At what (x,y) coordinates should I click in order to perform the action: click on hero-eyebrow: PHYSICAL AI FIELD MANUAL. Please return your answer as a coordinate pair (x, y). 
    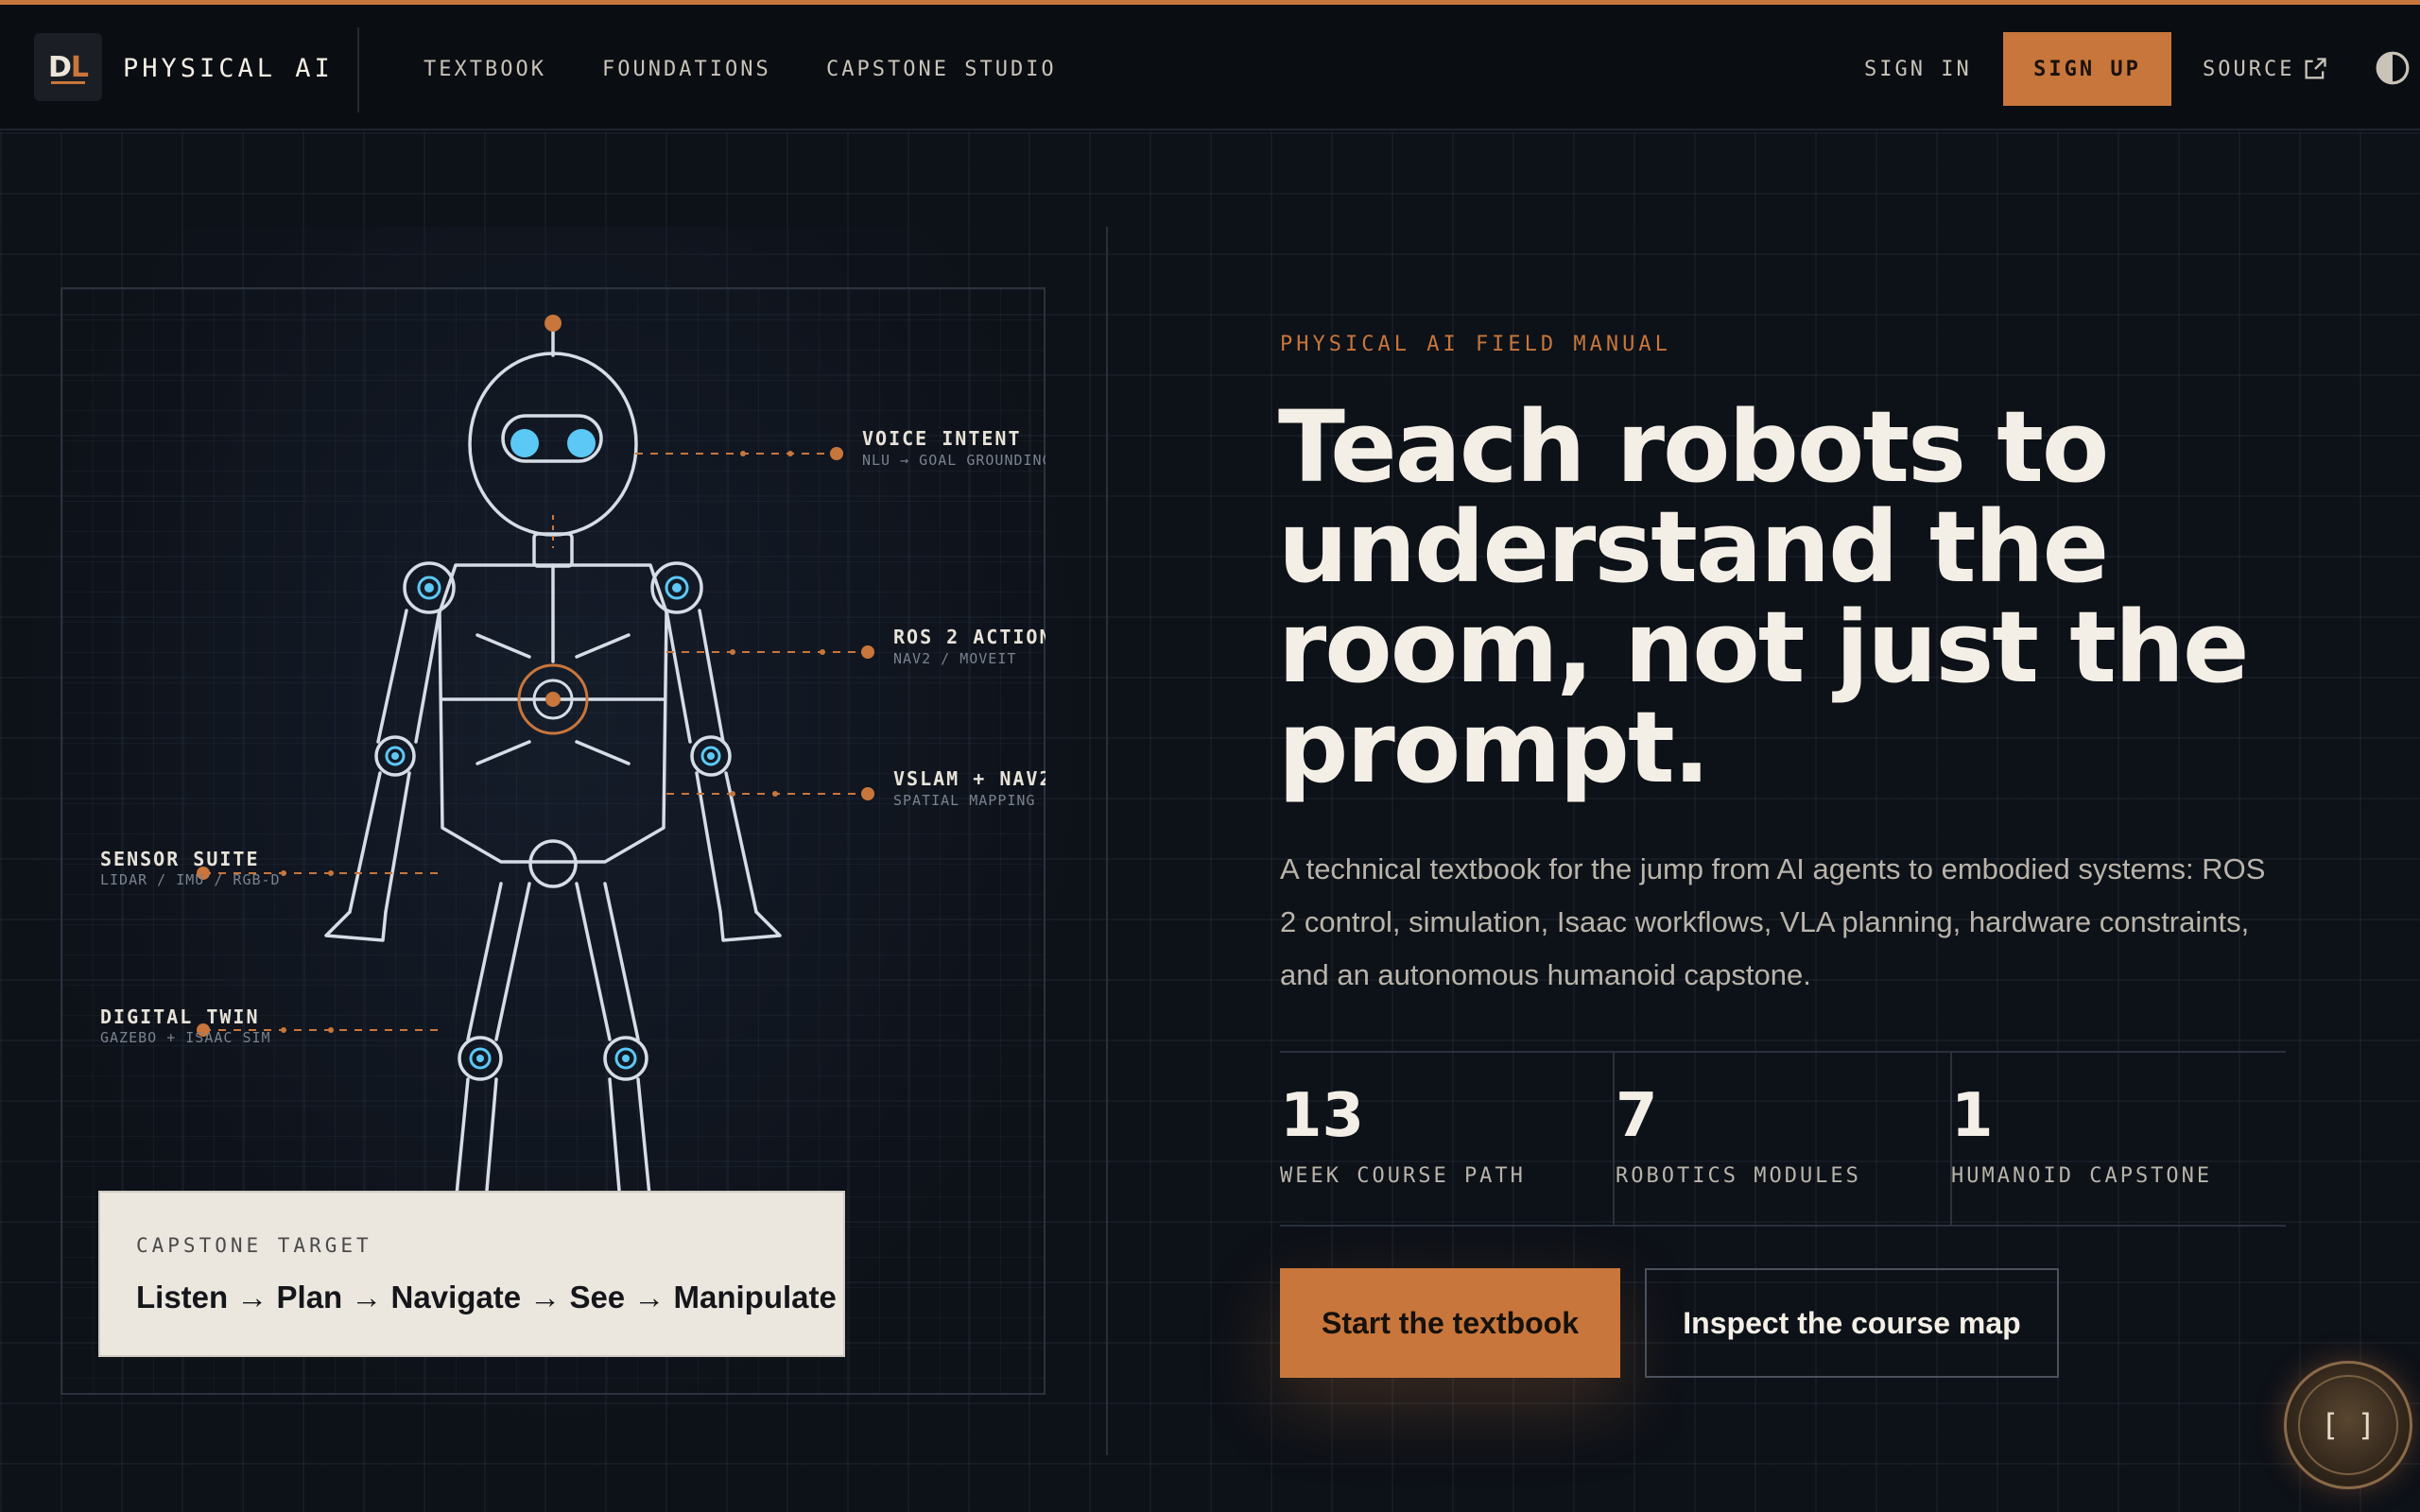
    Looking at the image, I should click on (1475, 344).